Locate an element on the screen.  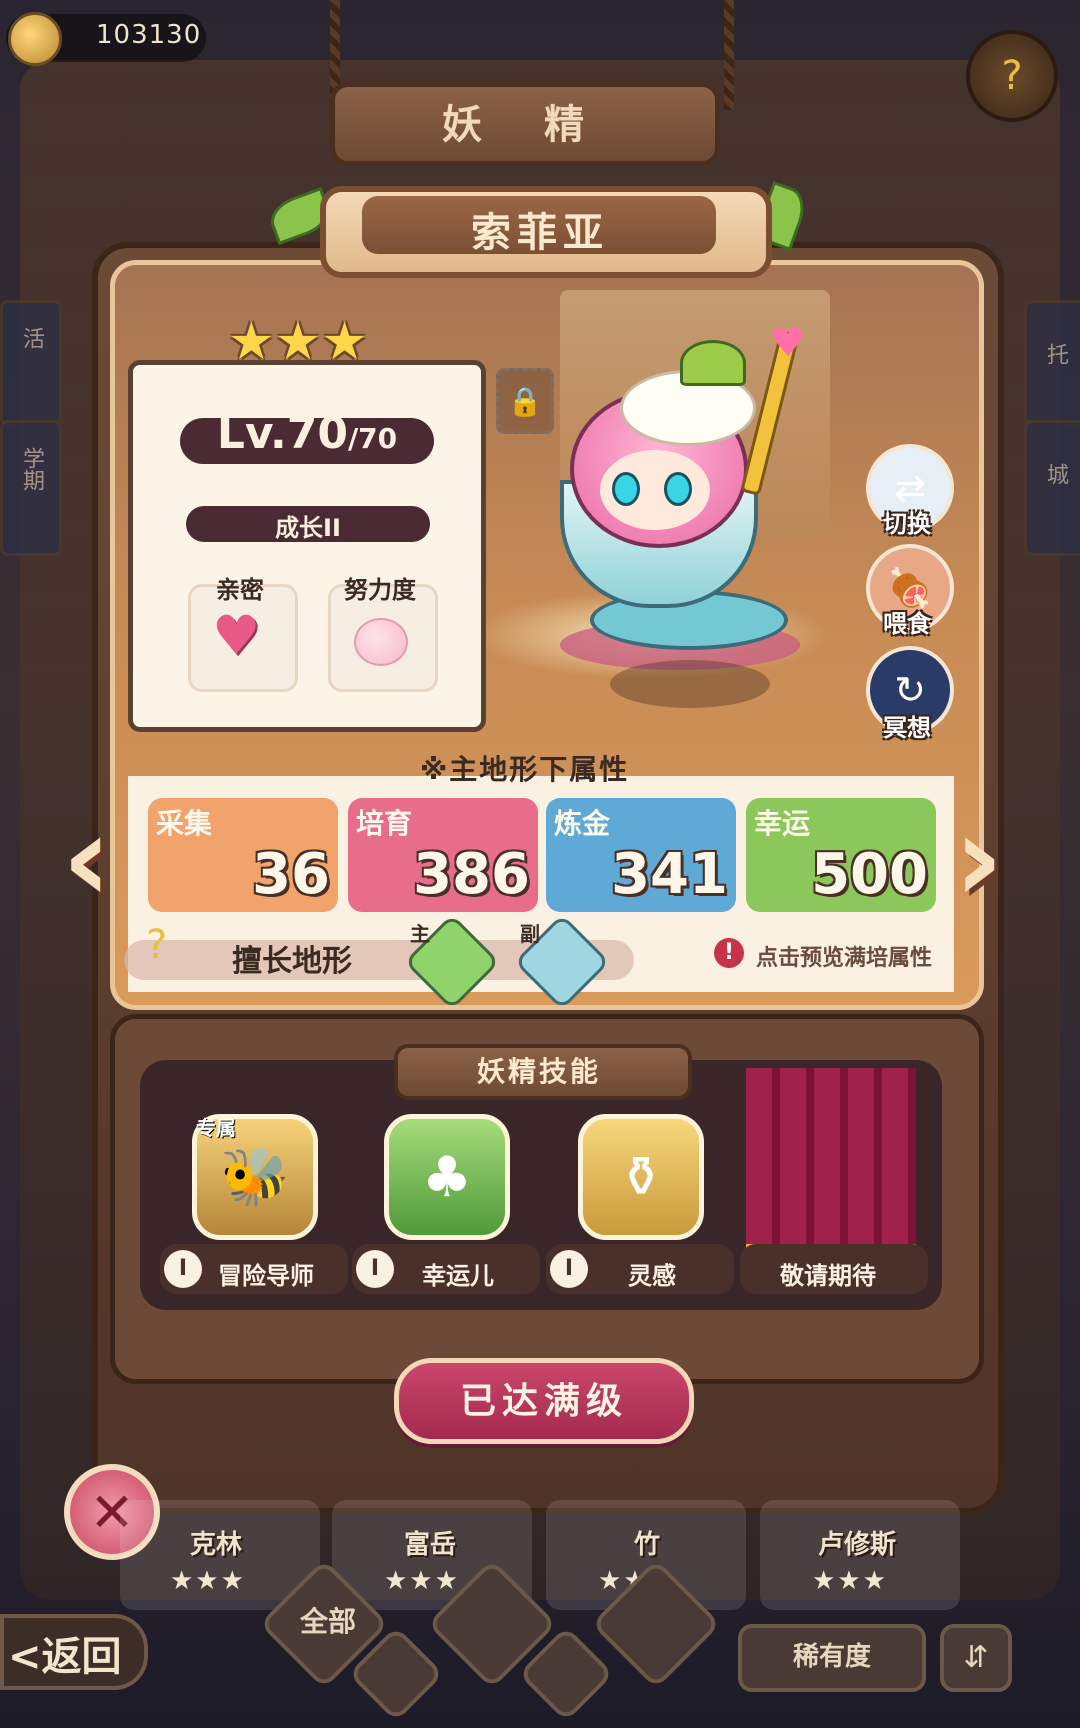
effort-label: 努力度 is located at coordinates (380, 590).